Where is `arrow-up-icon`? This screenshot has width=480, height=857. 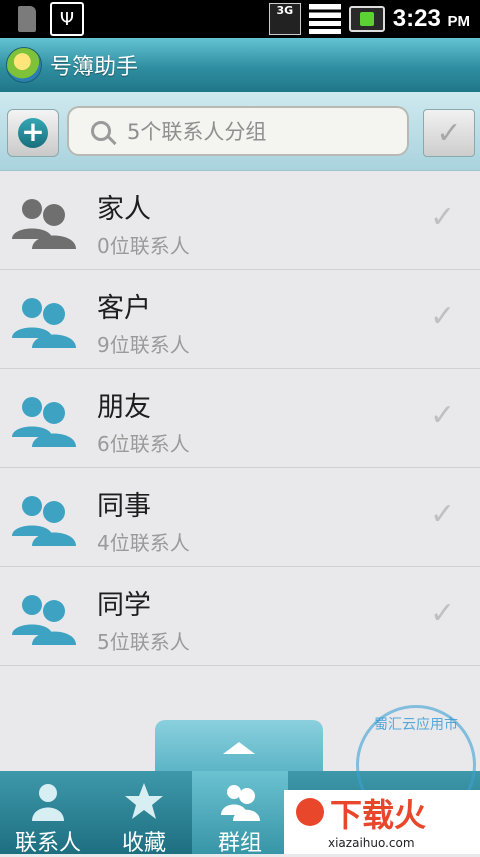 arrow-up-icon is located at coordinates (239, 748).